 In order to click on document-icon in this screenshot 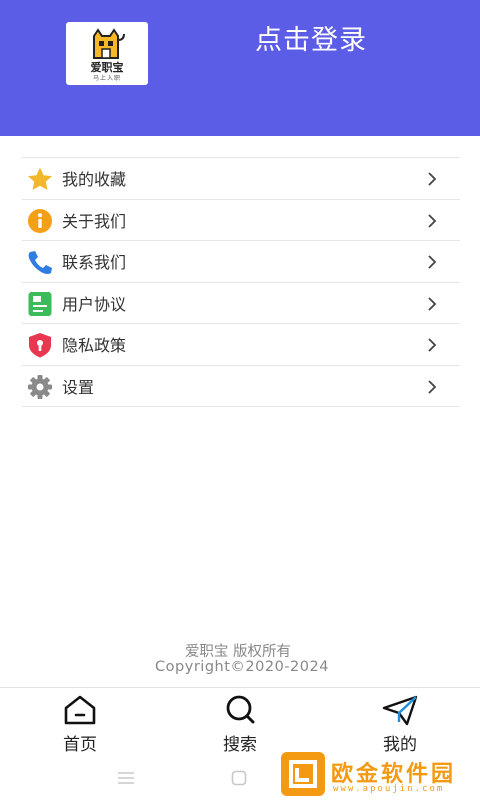, I will do `click(40, 303)`.